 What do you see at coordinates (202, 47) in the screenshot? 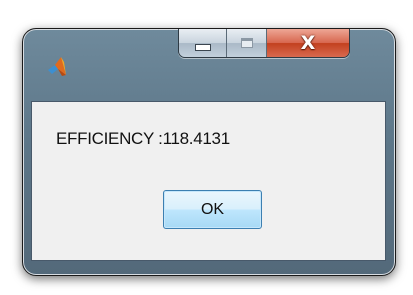
I see `minimize-icon` at bounding box center [202, 47].